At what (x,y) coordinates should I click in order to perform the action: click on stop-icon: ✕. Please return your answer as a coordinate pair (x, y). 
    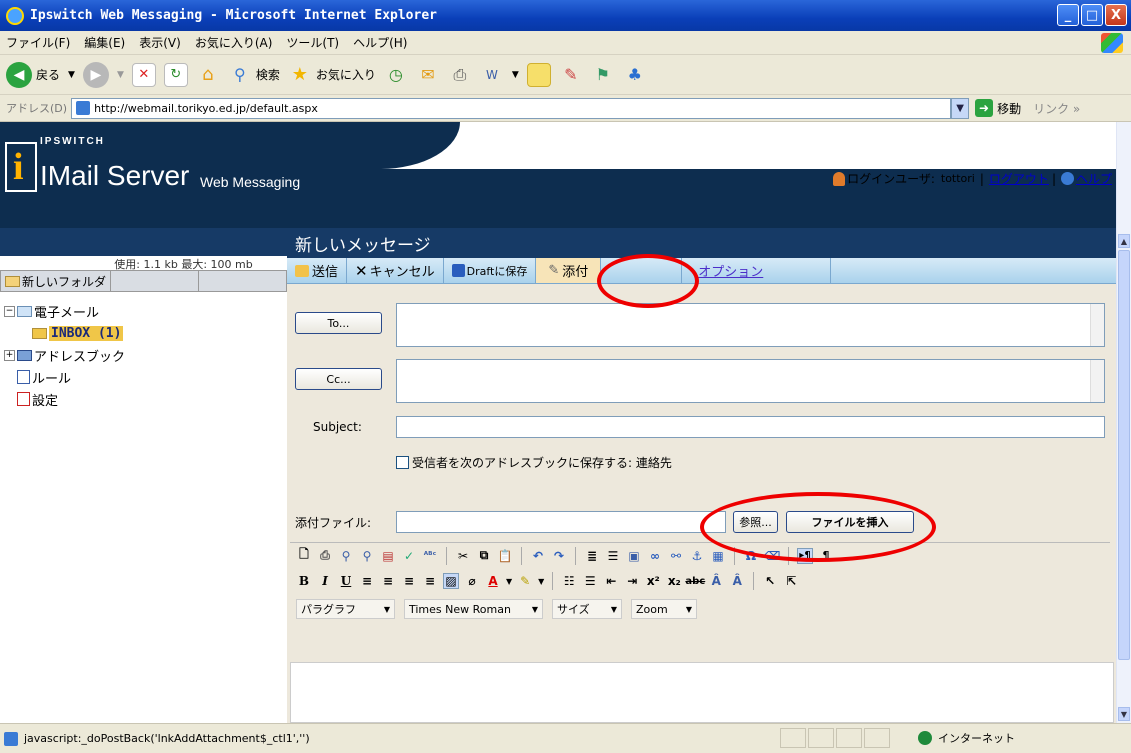
    Looking at the image, I should click on (143, 74).